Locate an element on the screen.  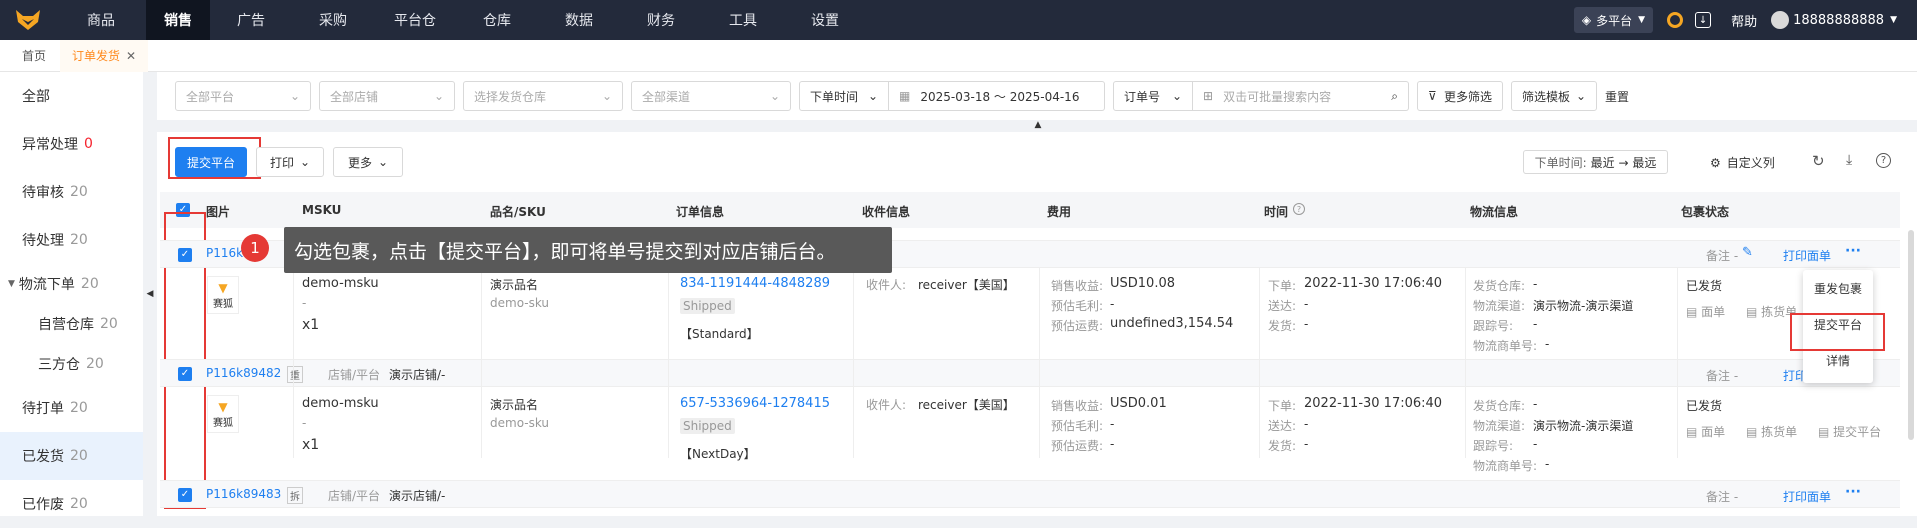
nav-sales: 销售 is located at coordinates (178, 20).